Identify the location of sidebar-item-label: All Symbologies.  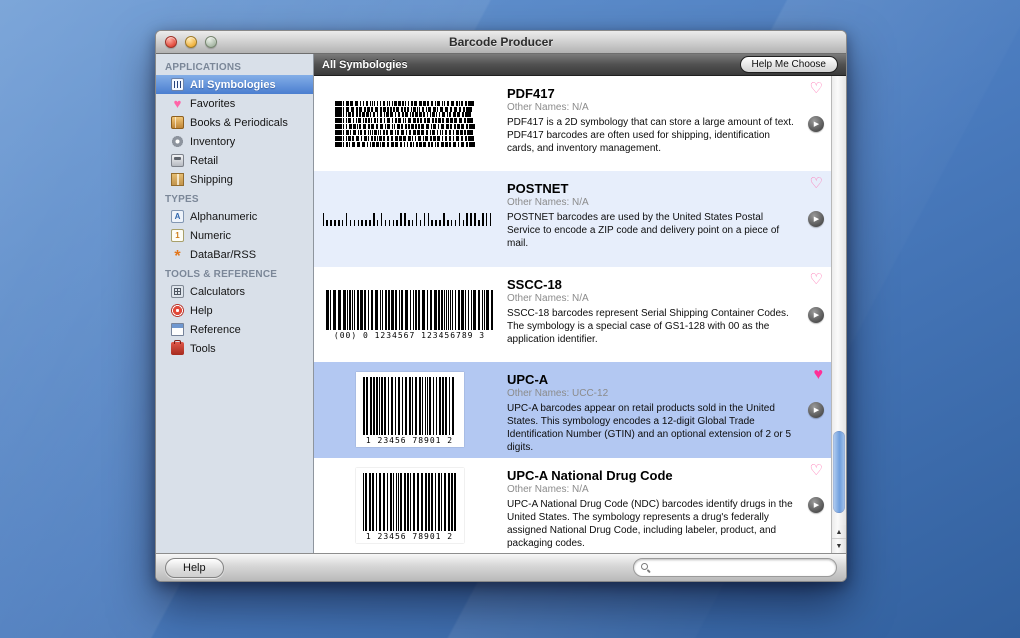
(233, 84).